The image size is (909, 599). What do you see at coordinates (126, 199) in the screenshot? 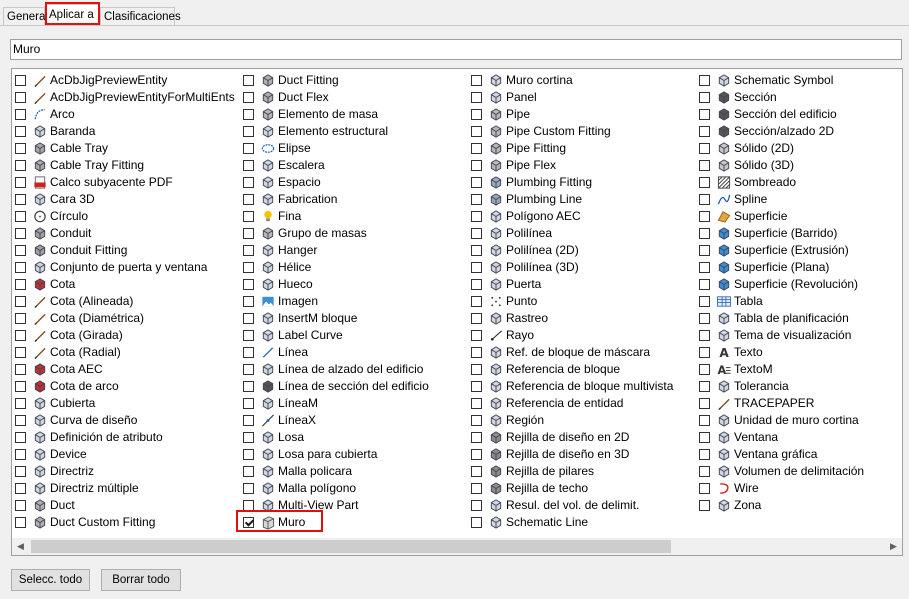
I see `list-item: Cara 3D` at bounding box center [126, 199].